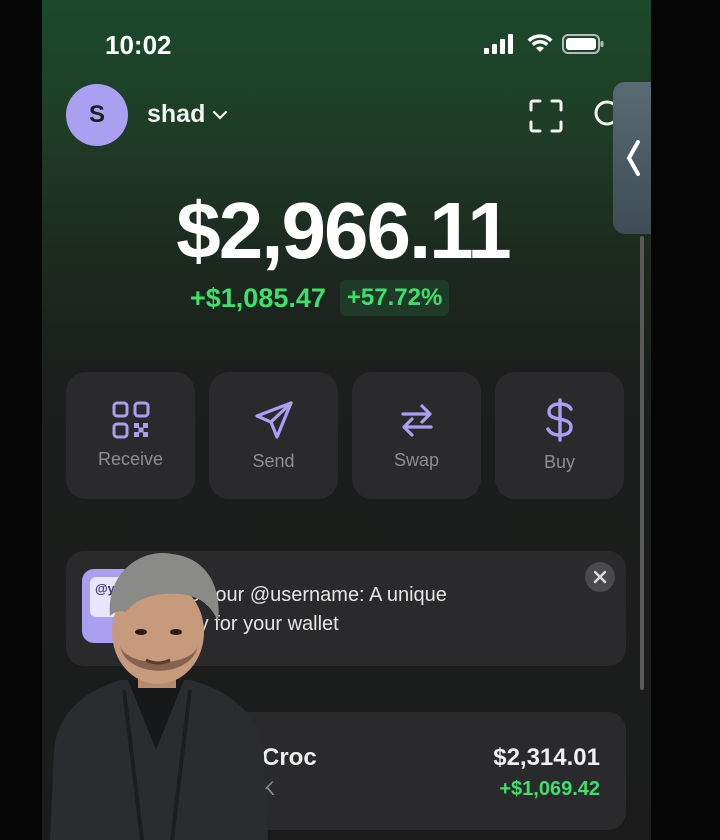  I want to click on account-name: shad, so click(176, 114).